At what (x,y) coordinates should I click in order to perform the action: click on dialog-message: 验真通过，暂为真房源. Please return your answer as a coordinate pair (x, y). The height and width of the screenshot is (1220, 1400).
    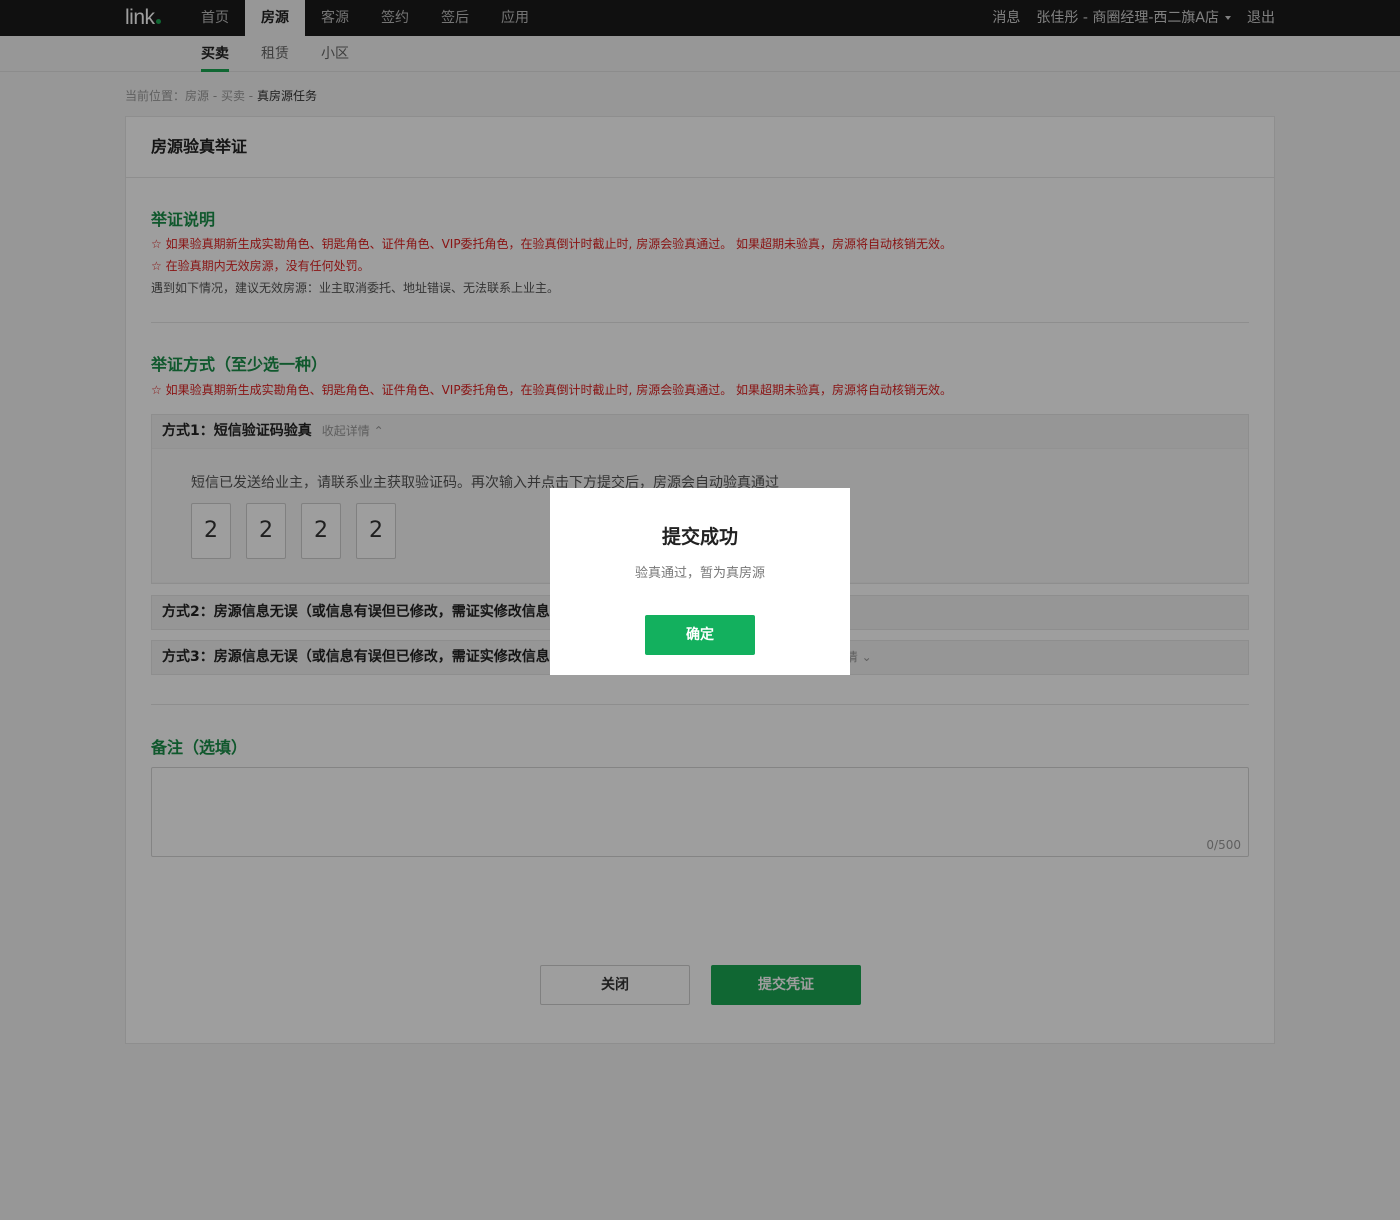
    Looking at the image, I should click on (699, 573).